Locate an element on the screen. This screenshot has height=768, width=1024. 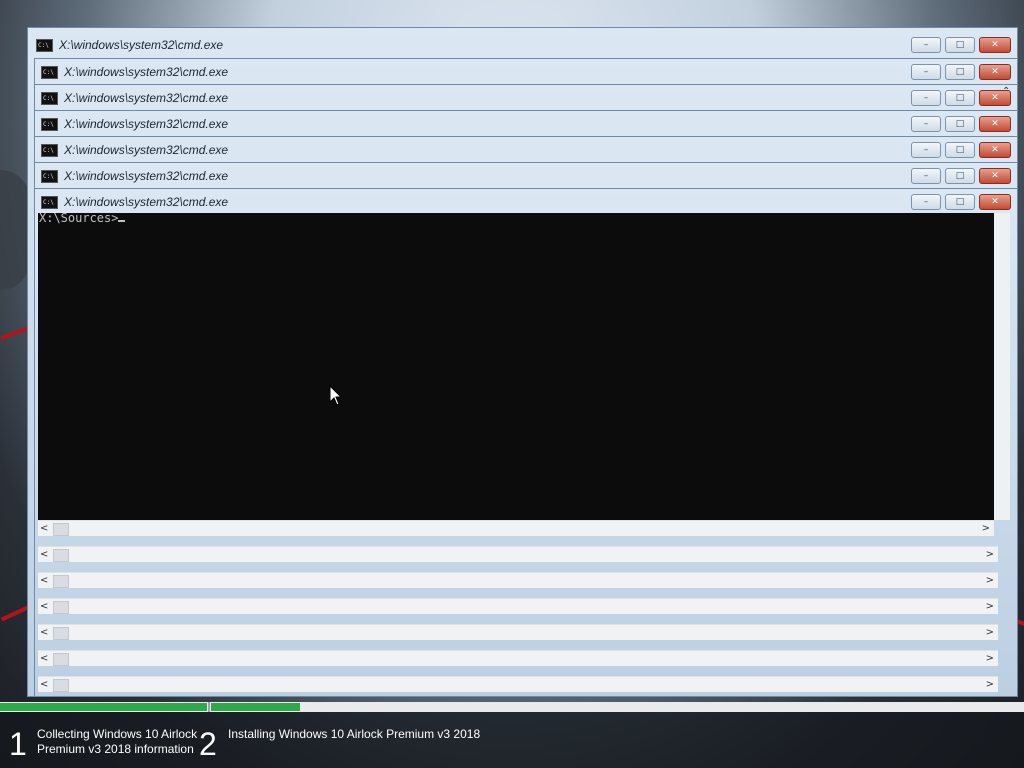
command-prompt: X:\Sources> is located at coordinates (82, 218).